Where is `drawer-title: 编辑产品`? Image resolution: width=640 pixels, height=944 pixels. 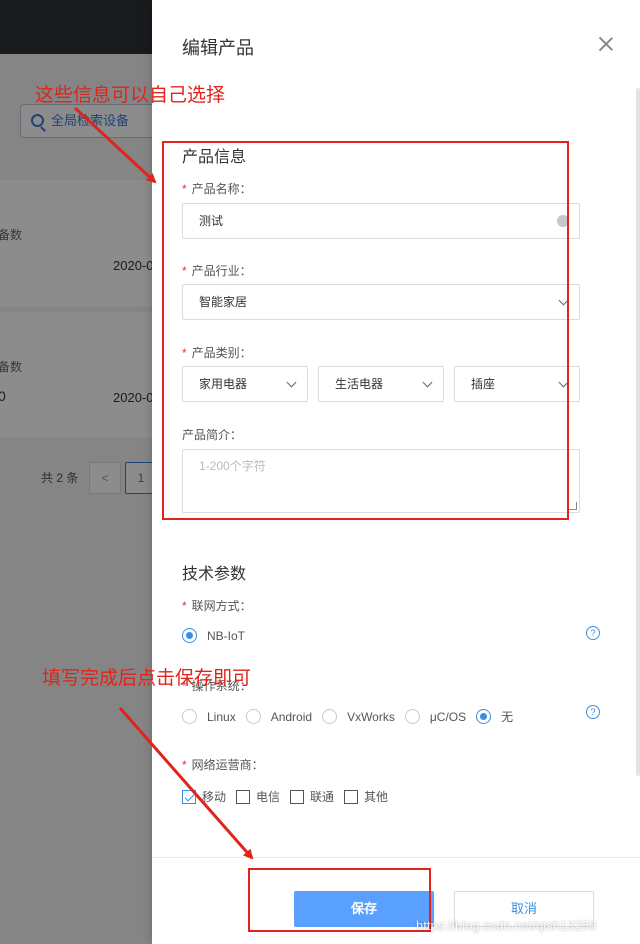 drawer-title: 编辑产品 is located at coordinates (218, 48).